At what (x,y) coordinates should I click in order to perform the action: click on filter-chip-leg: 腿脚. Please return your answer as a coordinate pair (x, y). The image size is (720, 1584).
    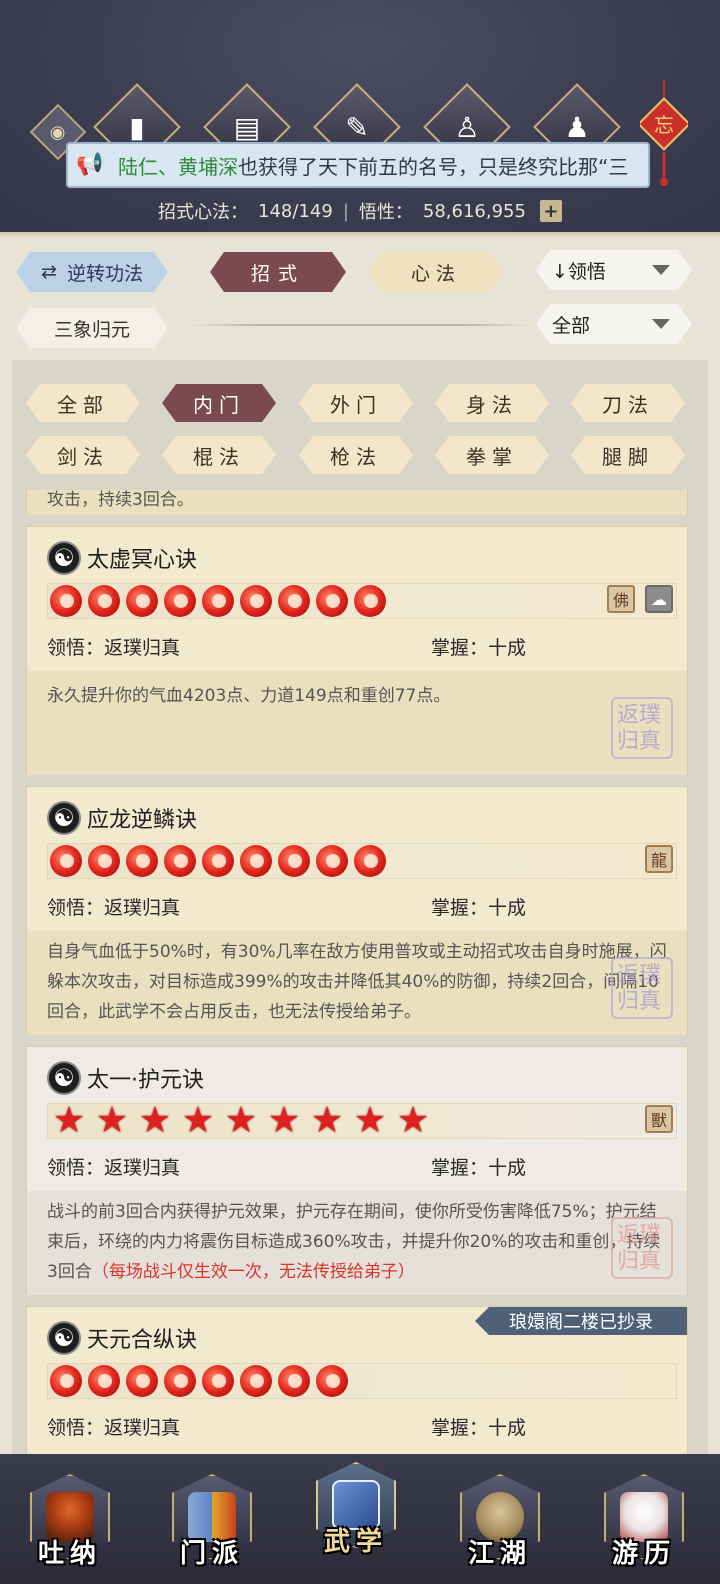
    Looking at the image, I should click on (628, 455).